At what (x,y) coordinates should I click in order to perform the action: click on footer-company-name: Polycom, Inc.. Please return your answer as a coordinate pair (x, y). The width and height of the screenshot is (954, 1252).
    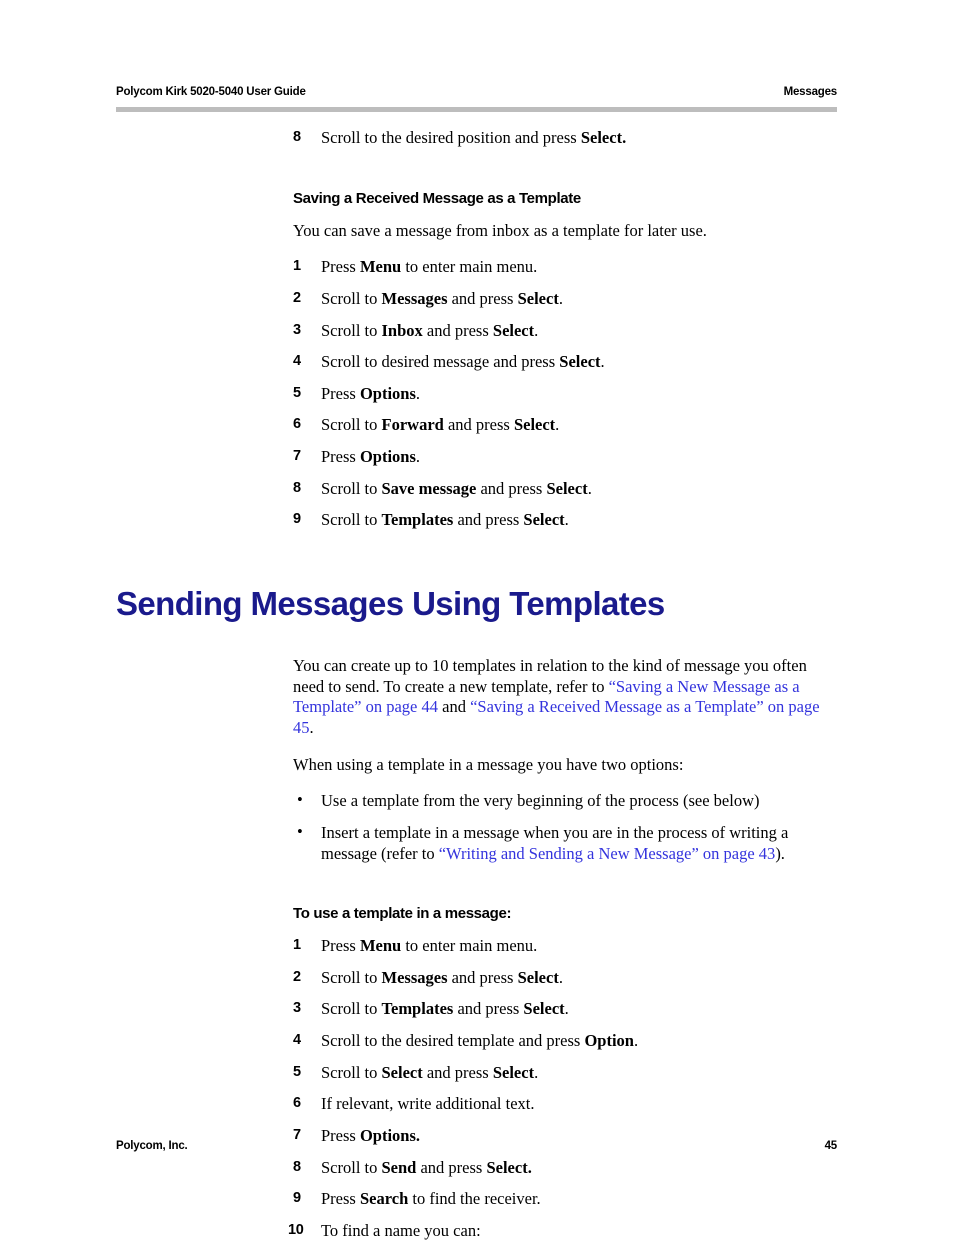
    Looking at the image, I should click on (152, 1146).